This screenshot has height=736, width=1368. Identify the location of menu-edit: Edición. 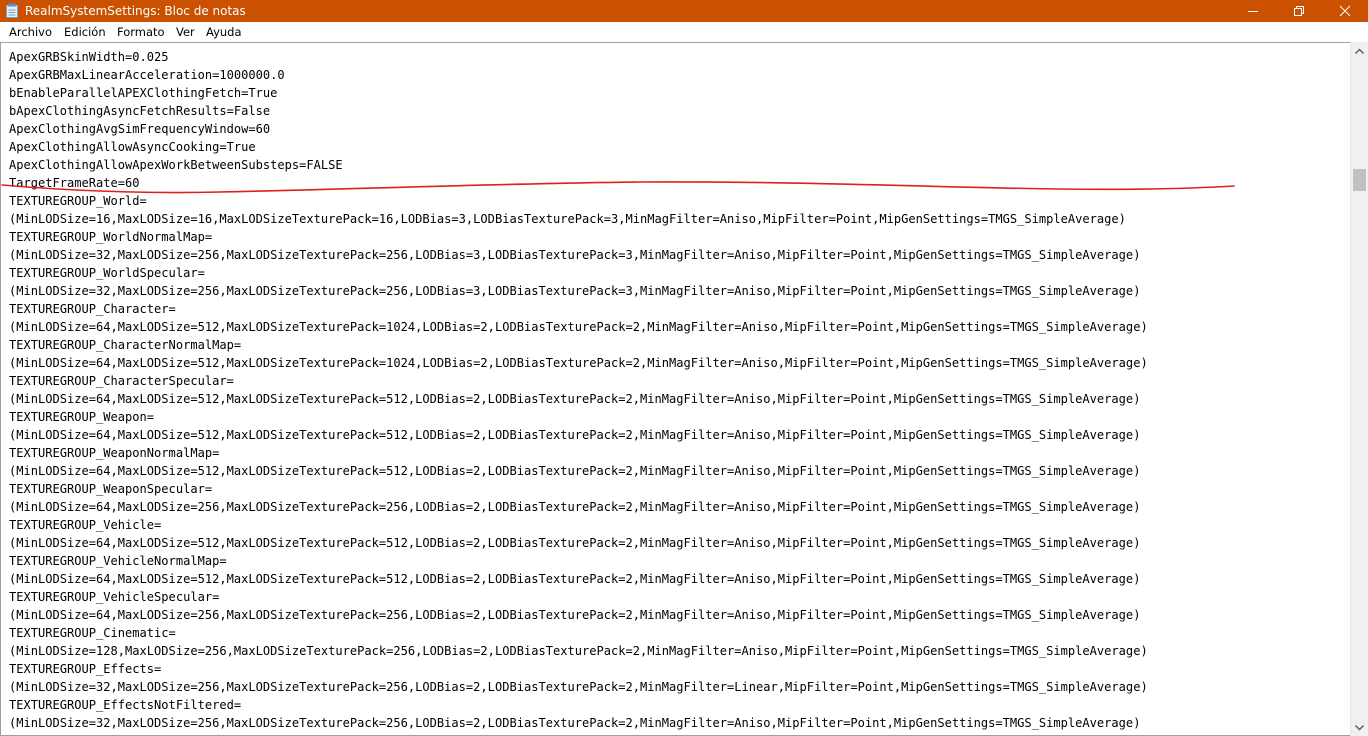
(85, 32).